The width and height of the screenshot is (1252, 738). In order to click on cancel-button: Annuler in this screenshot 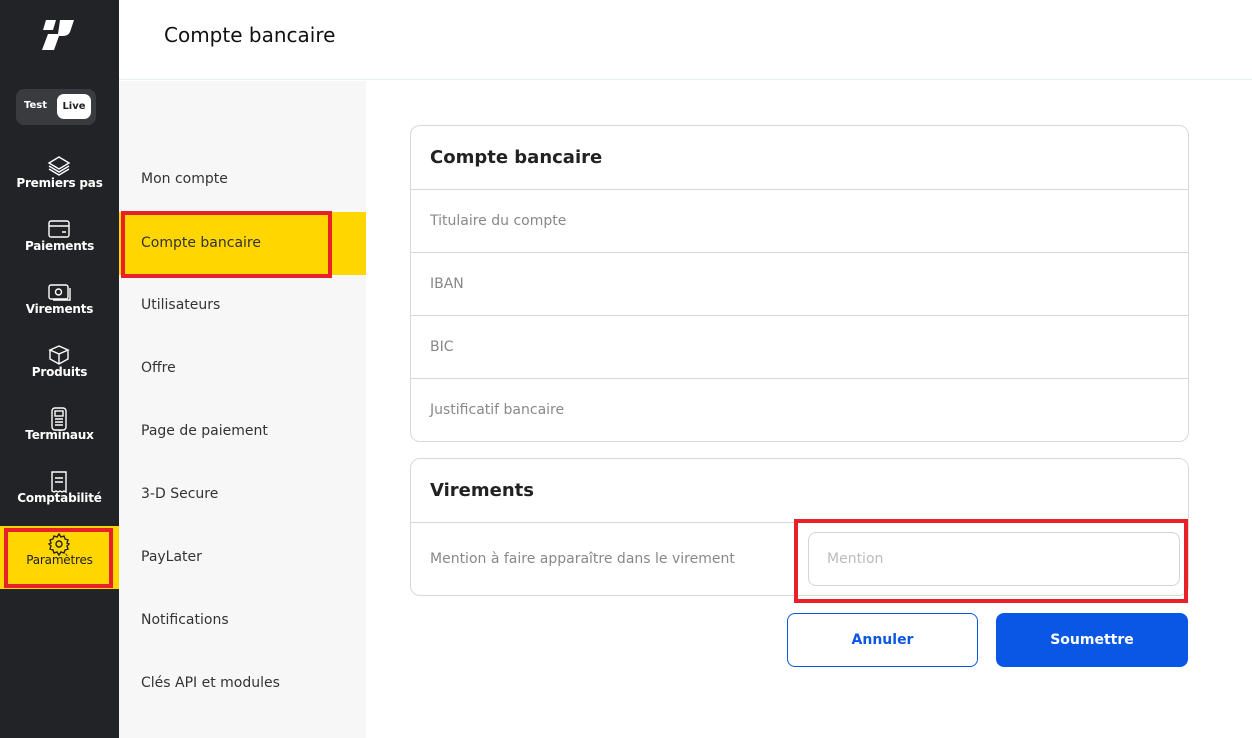, I will do `click(882, 640)`.